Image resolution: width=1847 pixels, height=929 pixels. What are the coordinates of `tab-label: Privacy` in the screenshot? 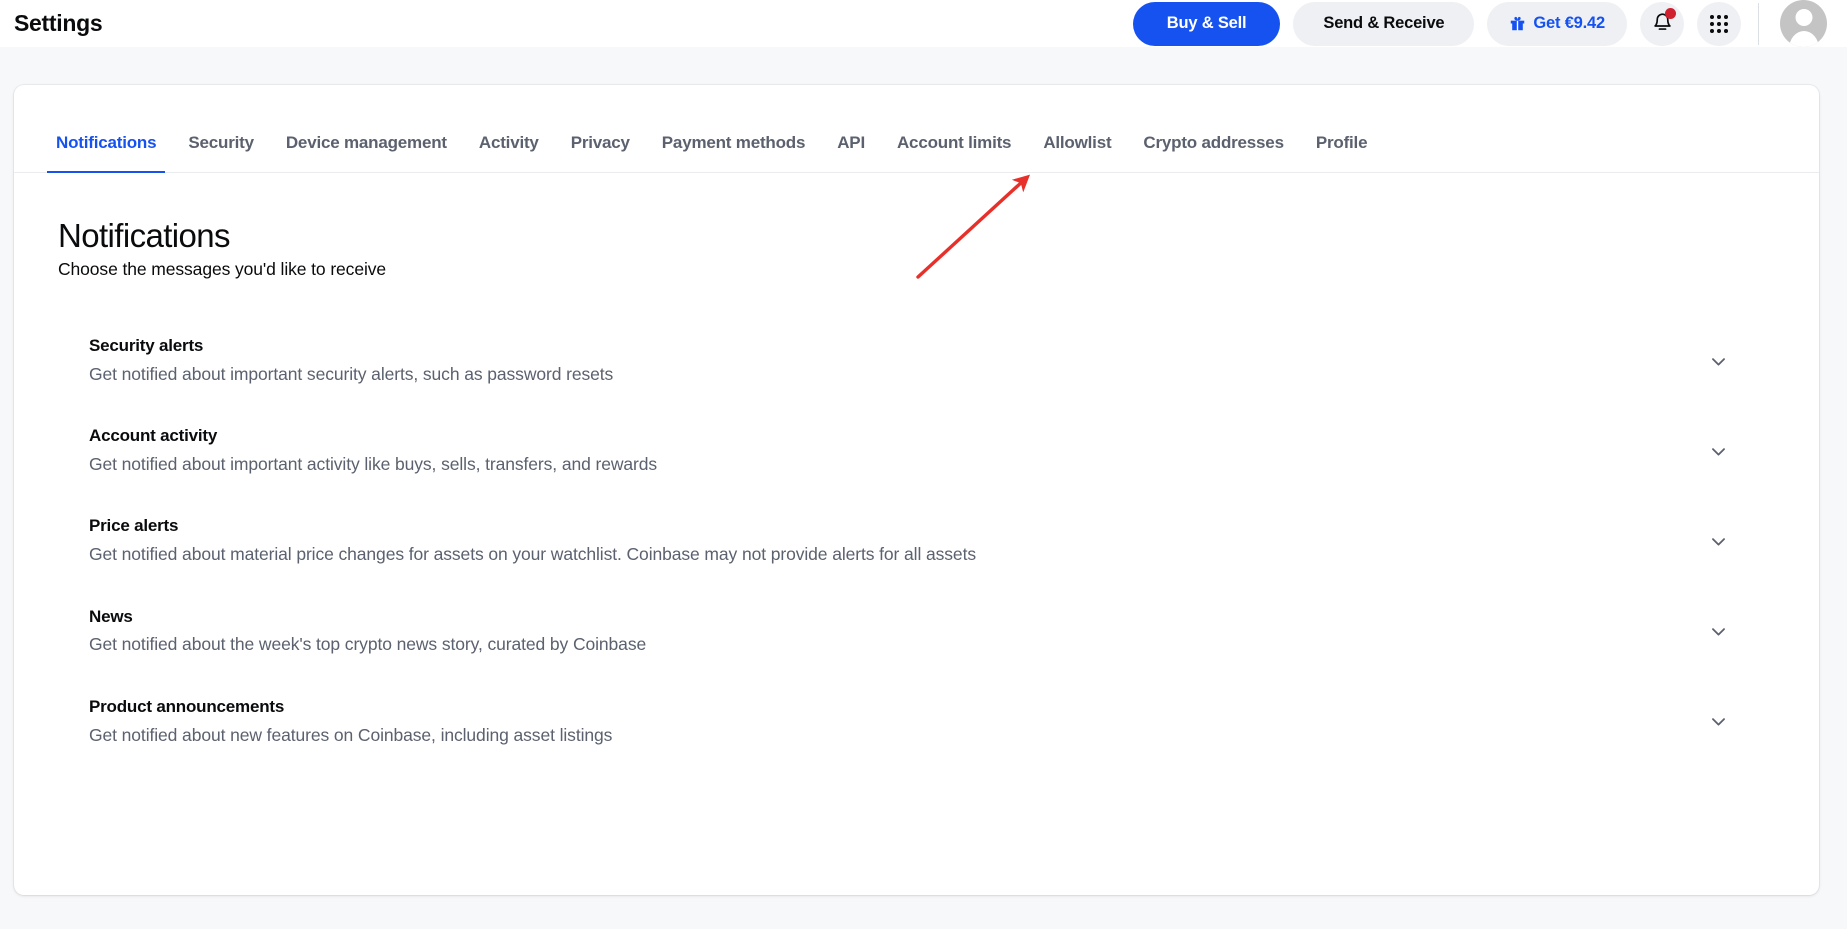 It's located at (600, 142).